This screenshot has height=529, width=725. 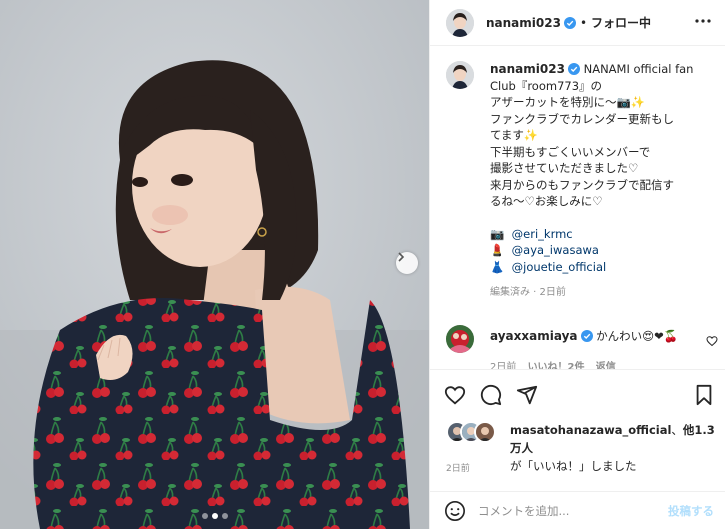 I want to click on commenter-avatar, so click(x=460, y=339).